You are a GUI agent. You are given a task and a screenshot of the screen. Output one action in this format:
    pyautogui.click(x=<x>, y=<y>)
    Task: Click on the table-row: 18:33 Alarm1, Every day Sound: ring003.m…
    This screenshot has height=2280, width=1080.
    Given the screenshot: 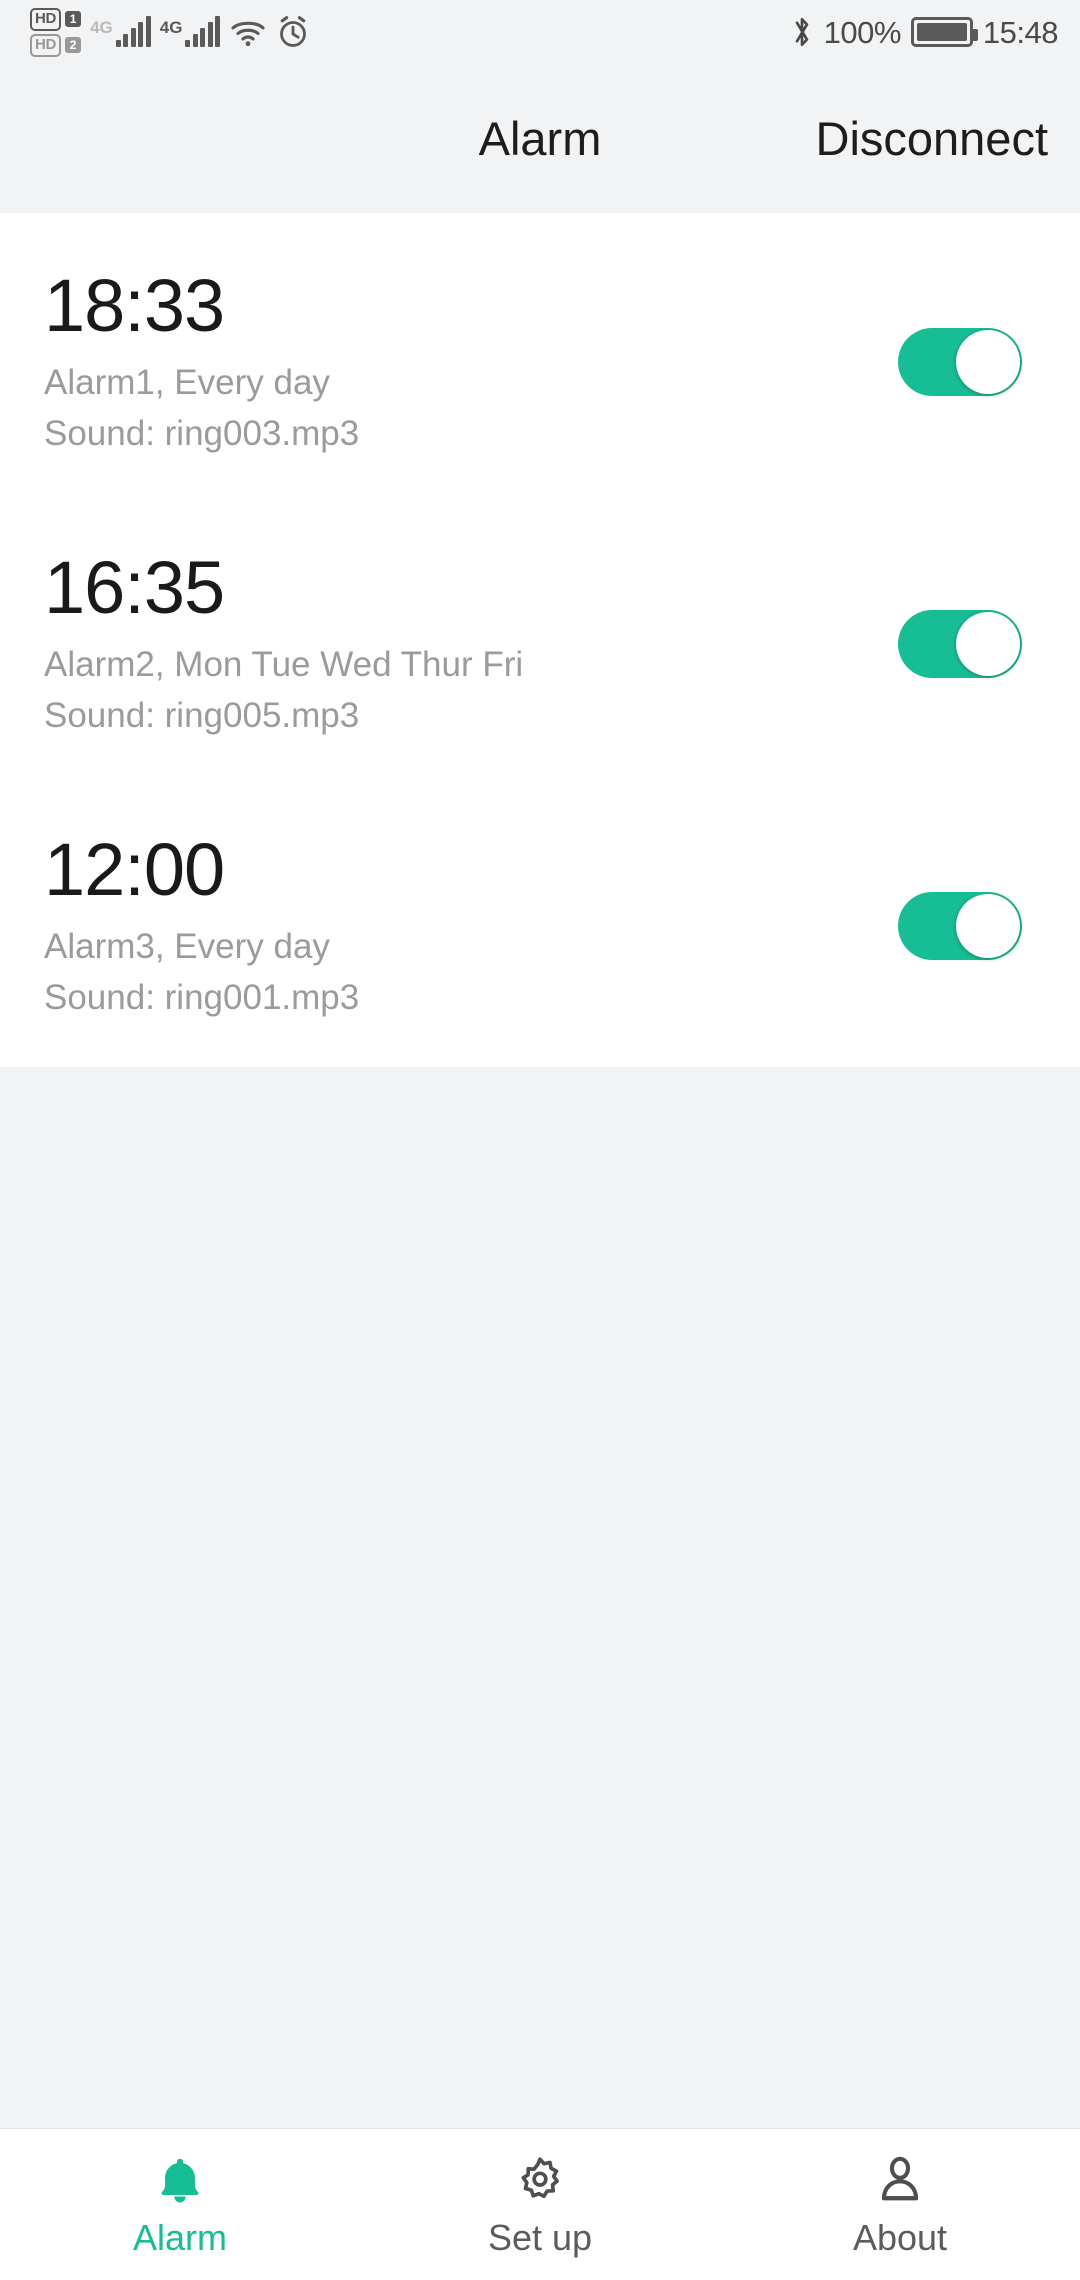 What is the action you would take?
    pyautogui.click(x=540, y=362)
    